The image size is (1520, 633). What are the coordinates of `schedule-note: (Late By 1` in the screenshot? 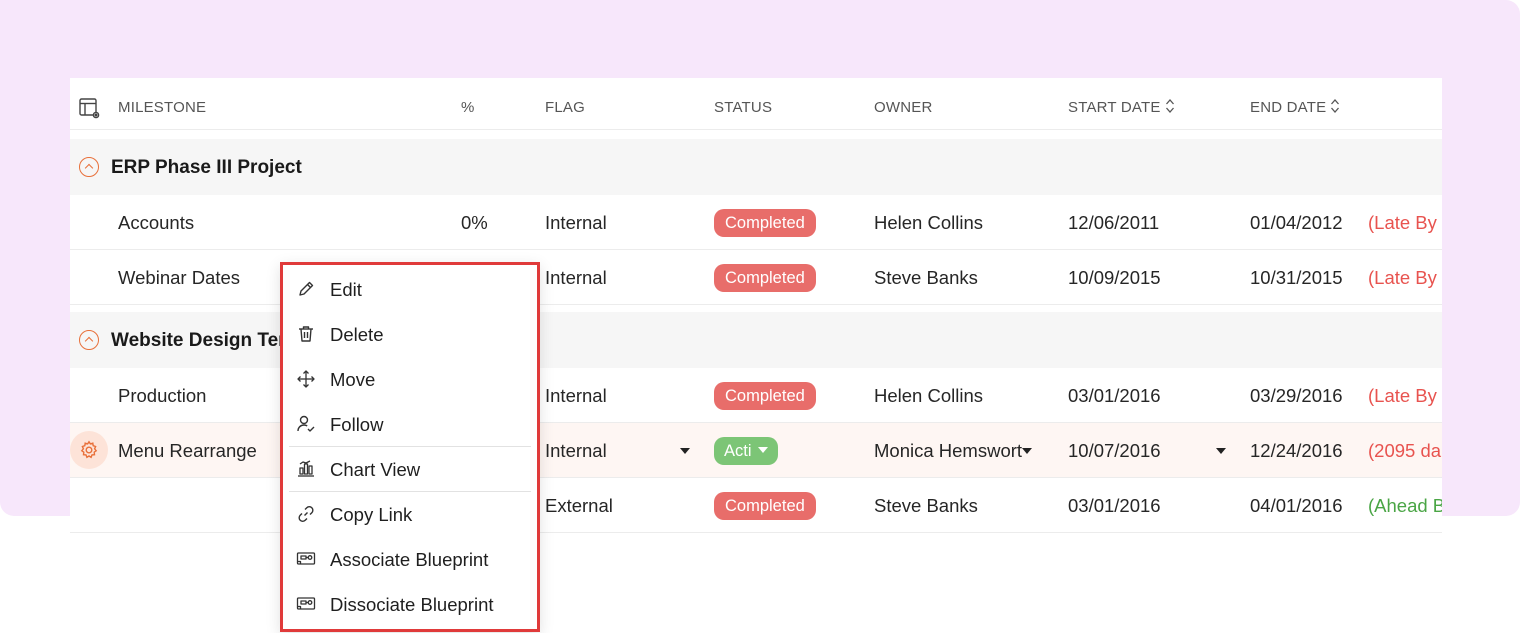 It's located at (1405, 277).